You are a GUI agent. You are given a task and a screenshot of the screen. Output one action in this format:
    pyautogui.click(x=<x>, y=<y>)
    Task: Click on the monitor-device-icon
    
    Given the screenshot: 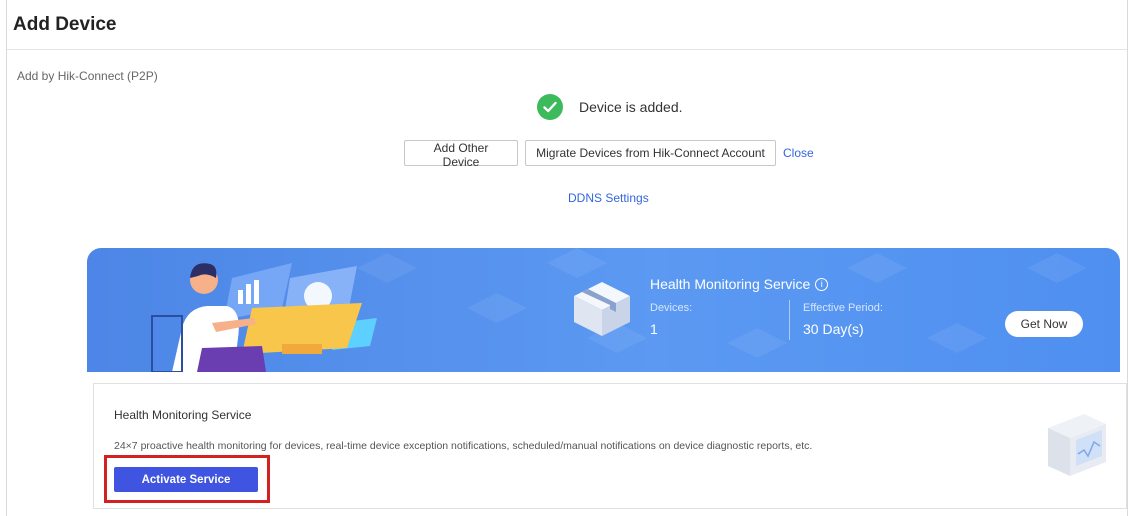 What is the action you would take?
    pyautogui.click(x=1077, y=445)
    